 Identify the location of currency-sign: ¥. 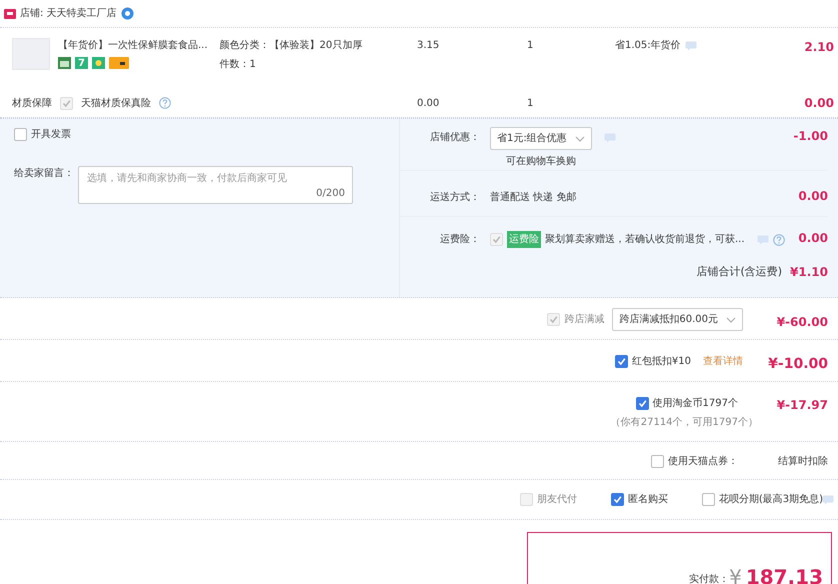
(735, 575).